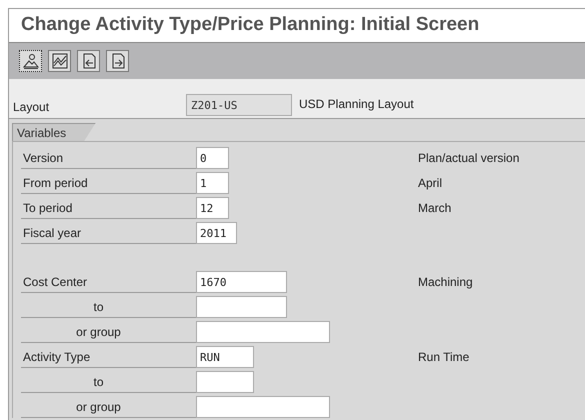 This screenshot has height=420, width=585. What do you see at coordinates (225, 357) in the screenshot?
I see `input-field: RUN` at bounding box center [225, 357].